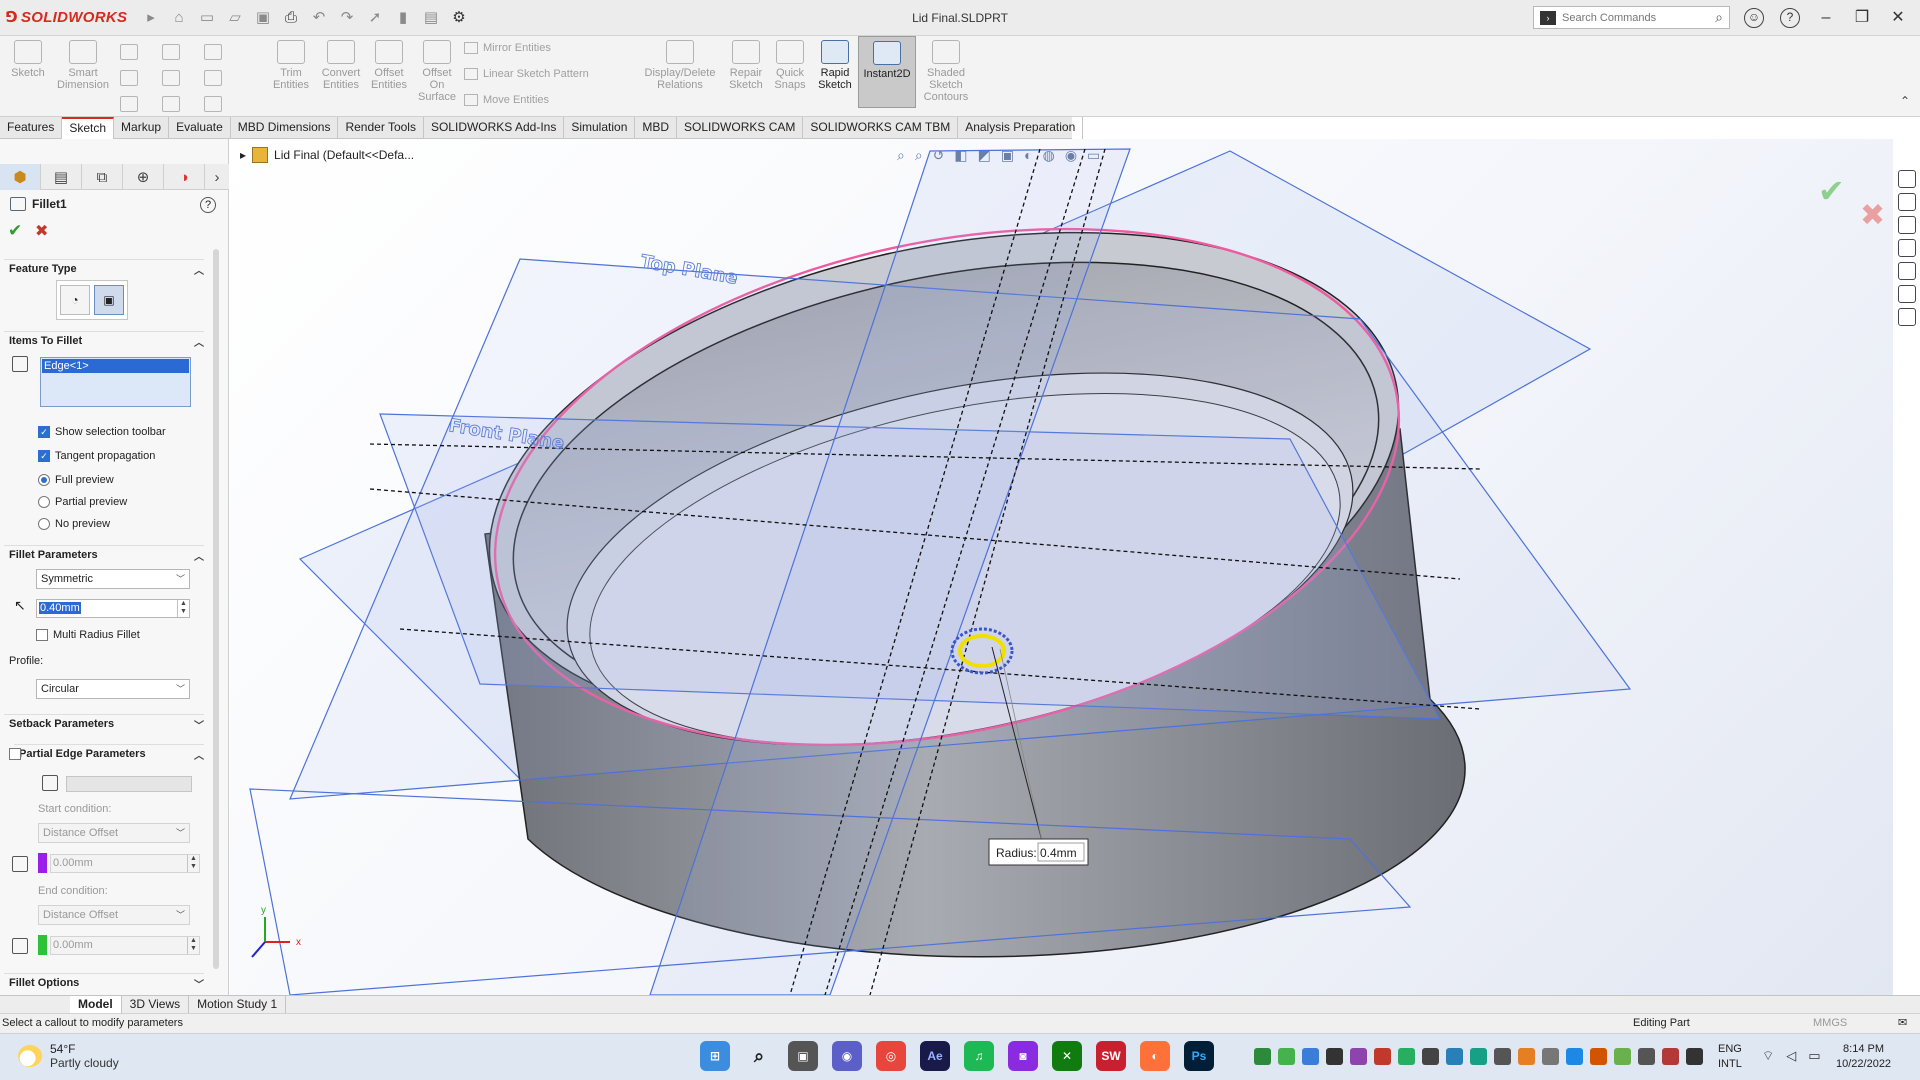 The height and width of the screenshot is (1080, 1920). What do you see at coordinates (102, 177) in the screenshot?
I see `configuration-manager-tab: ⧉` at bounding box center [102, 177].